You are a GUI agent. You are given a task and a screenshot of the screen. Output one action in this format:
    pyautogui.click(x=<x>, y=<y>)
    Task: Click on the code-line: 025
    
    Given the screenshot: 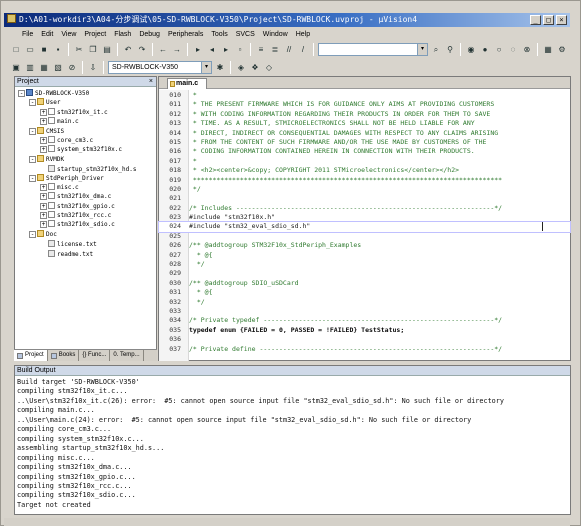 What is the action you would take?
    pyautogui.click(x=364, y=236)
    